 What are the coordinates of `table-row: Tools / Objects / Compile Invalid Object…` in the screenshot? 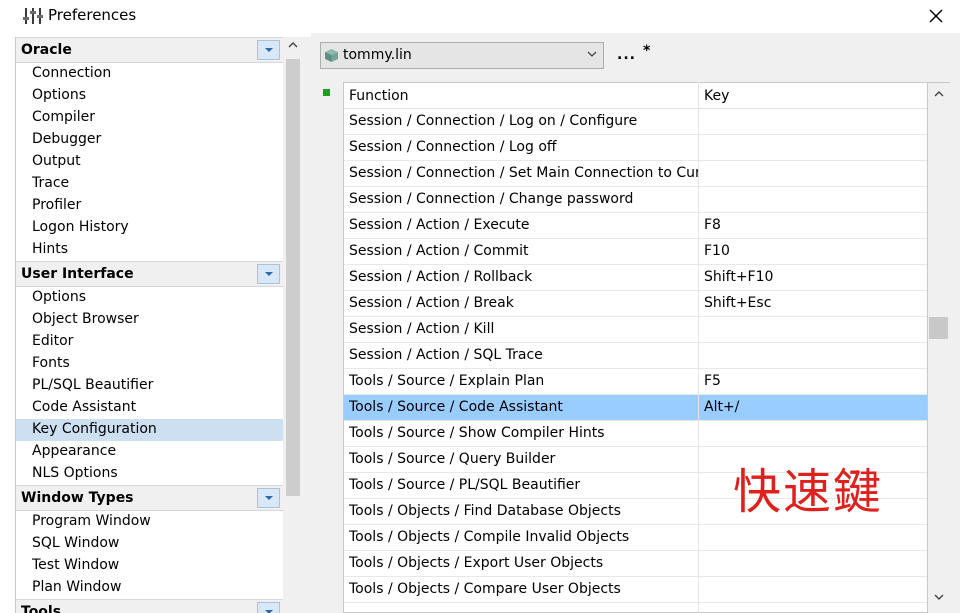 It's located at (635, 538).